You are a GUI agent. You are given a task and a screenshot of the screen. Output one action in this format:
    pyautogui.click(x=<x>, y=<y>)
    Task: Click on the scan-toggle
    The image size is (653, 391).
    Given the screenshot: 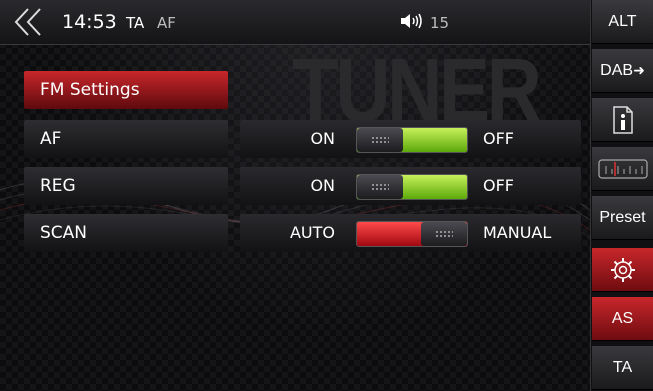 What is the action you would take?
    pyautogui.click(x=412, y=234)
    